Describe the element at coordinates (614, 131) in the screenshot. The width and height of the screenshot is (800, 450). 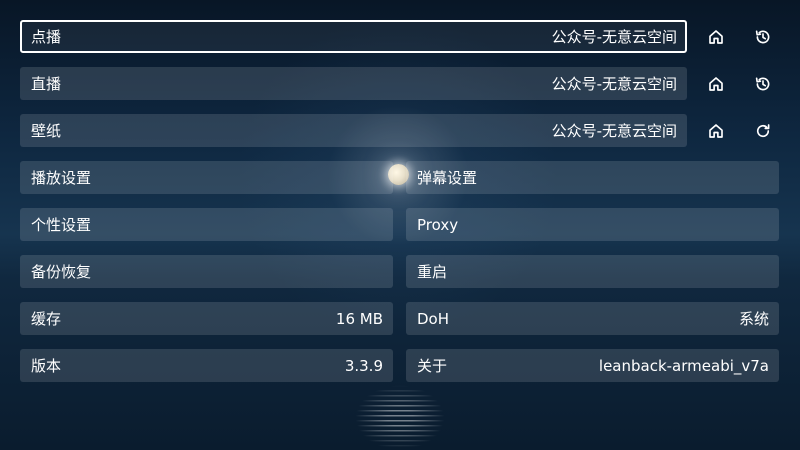
I see `wallpaper-value: 公众号-无意云空间` at that location.